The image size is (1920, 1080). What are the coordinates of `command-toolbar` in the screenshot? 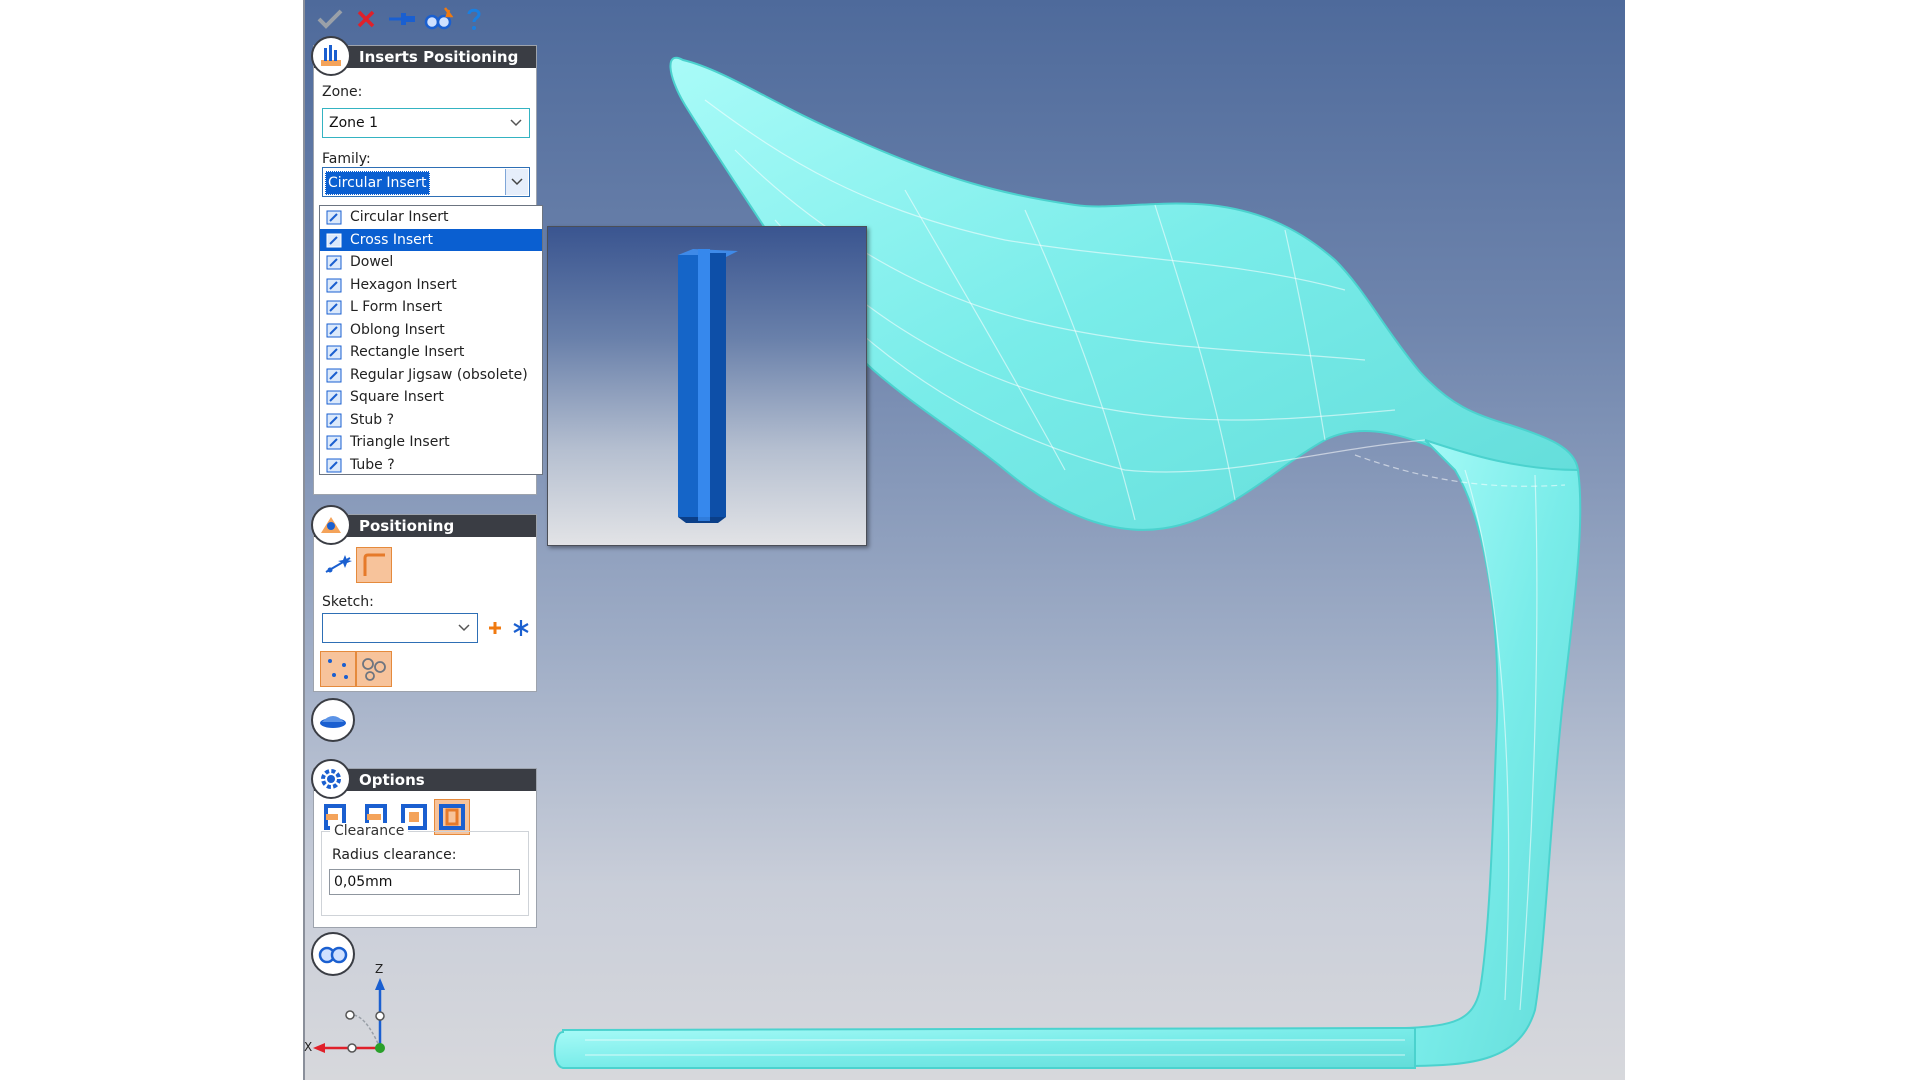 It's located at (402, 19).